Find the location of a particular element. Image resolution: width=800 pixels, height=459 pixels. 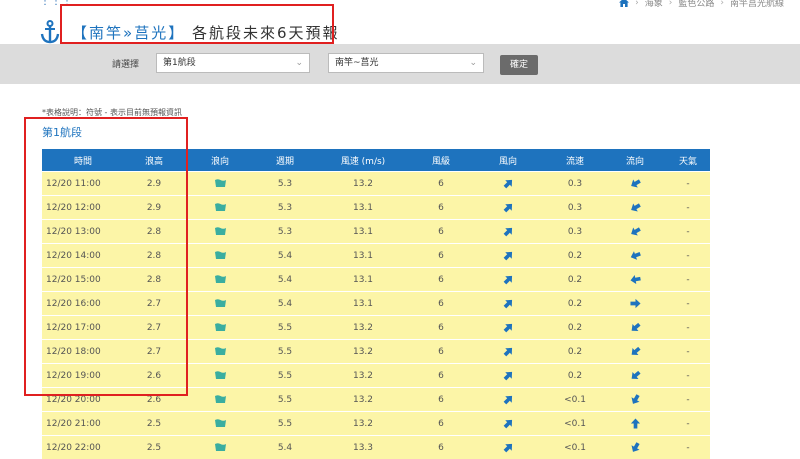

breadcrumb-item: 藍色公路 is located at coordinates (696, 4).